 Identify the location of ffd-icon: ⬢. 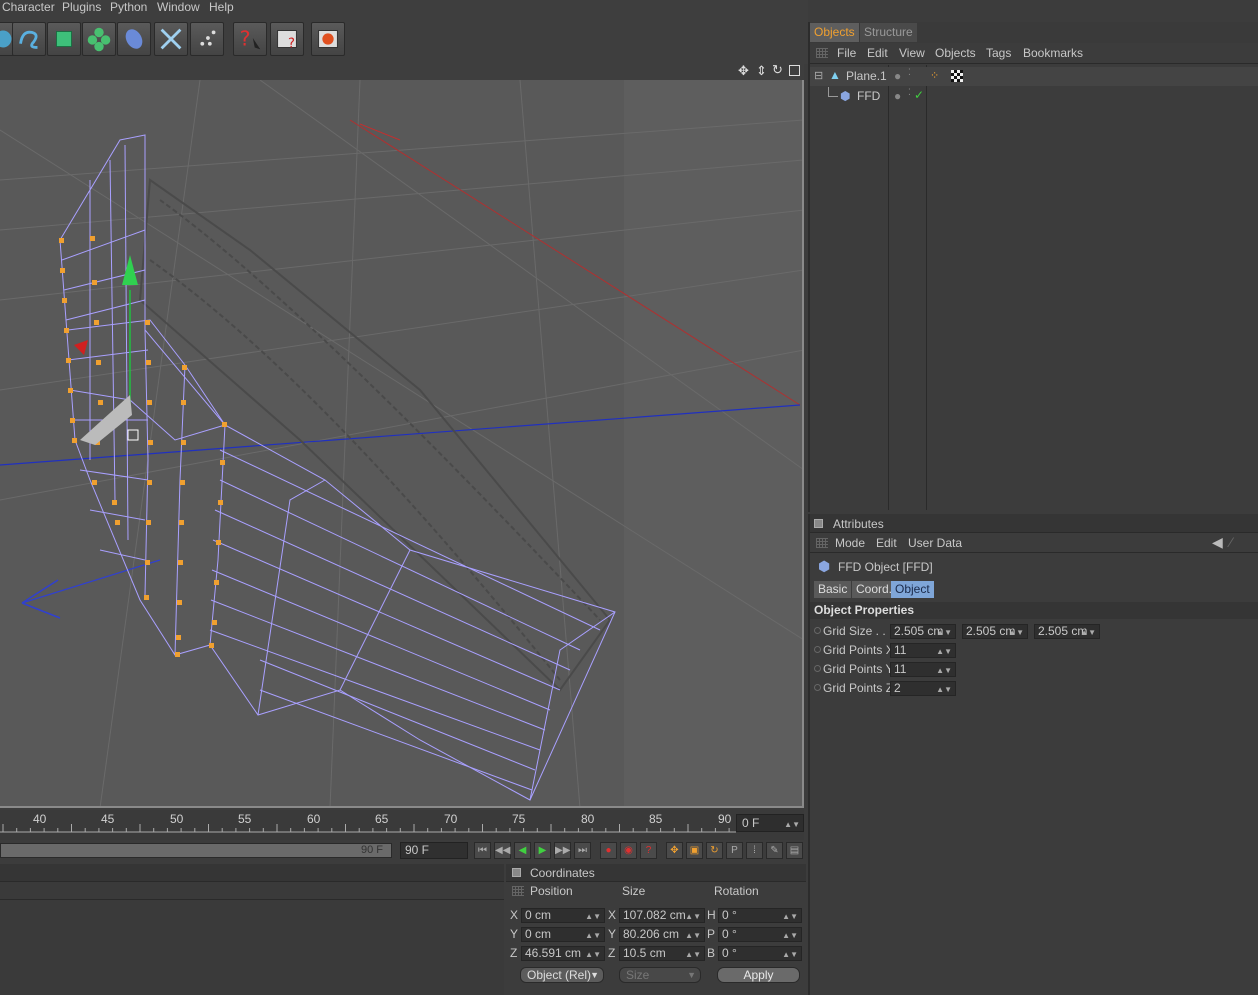
(824, 566).